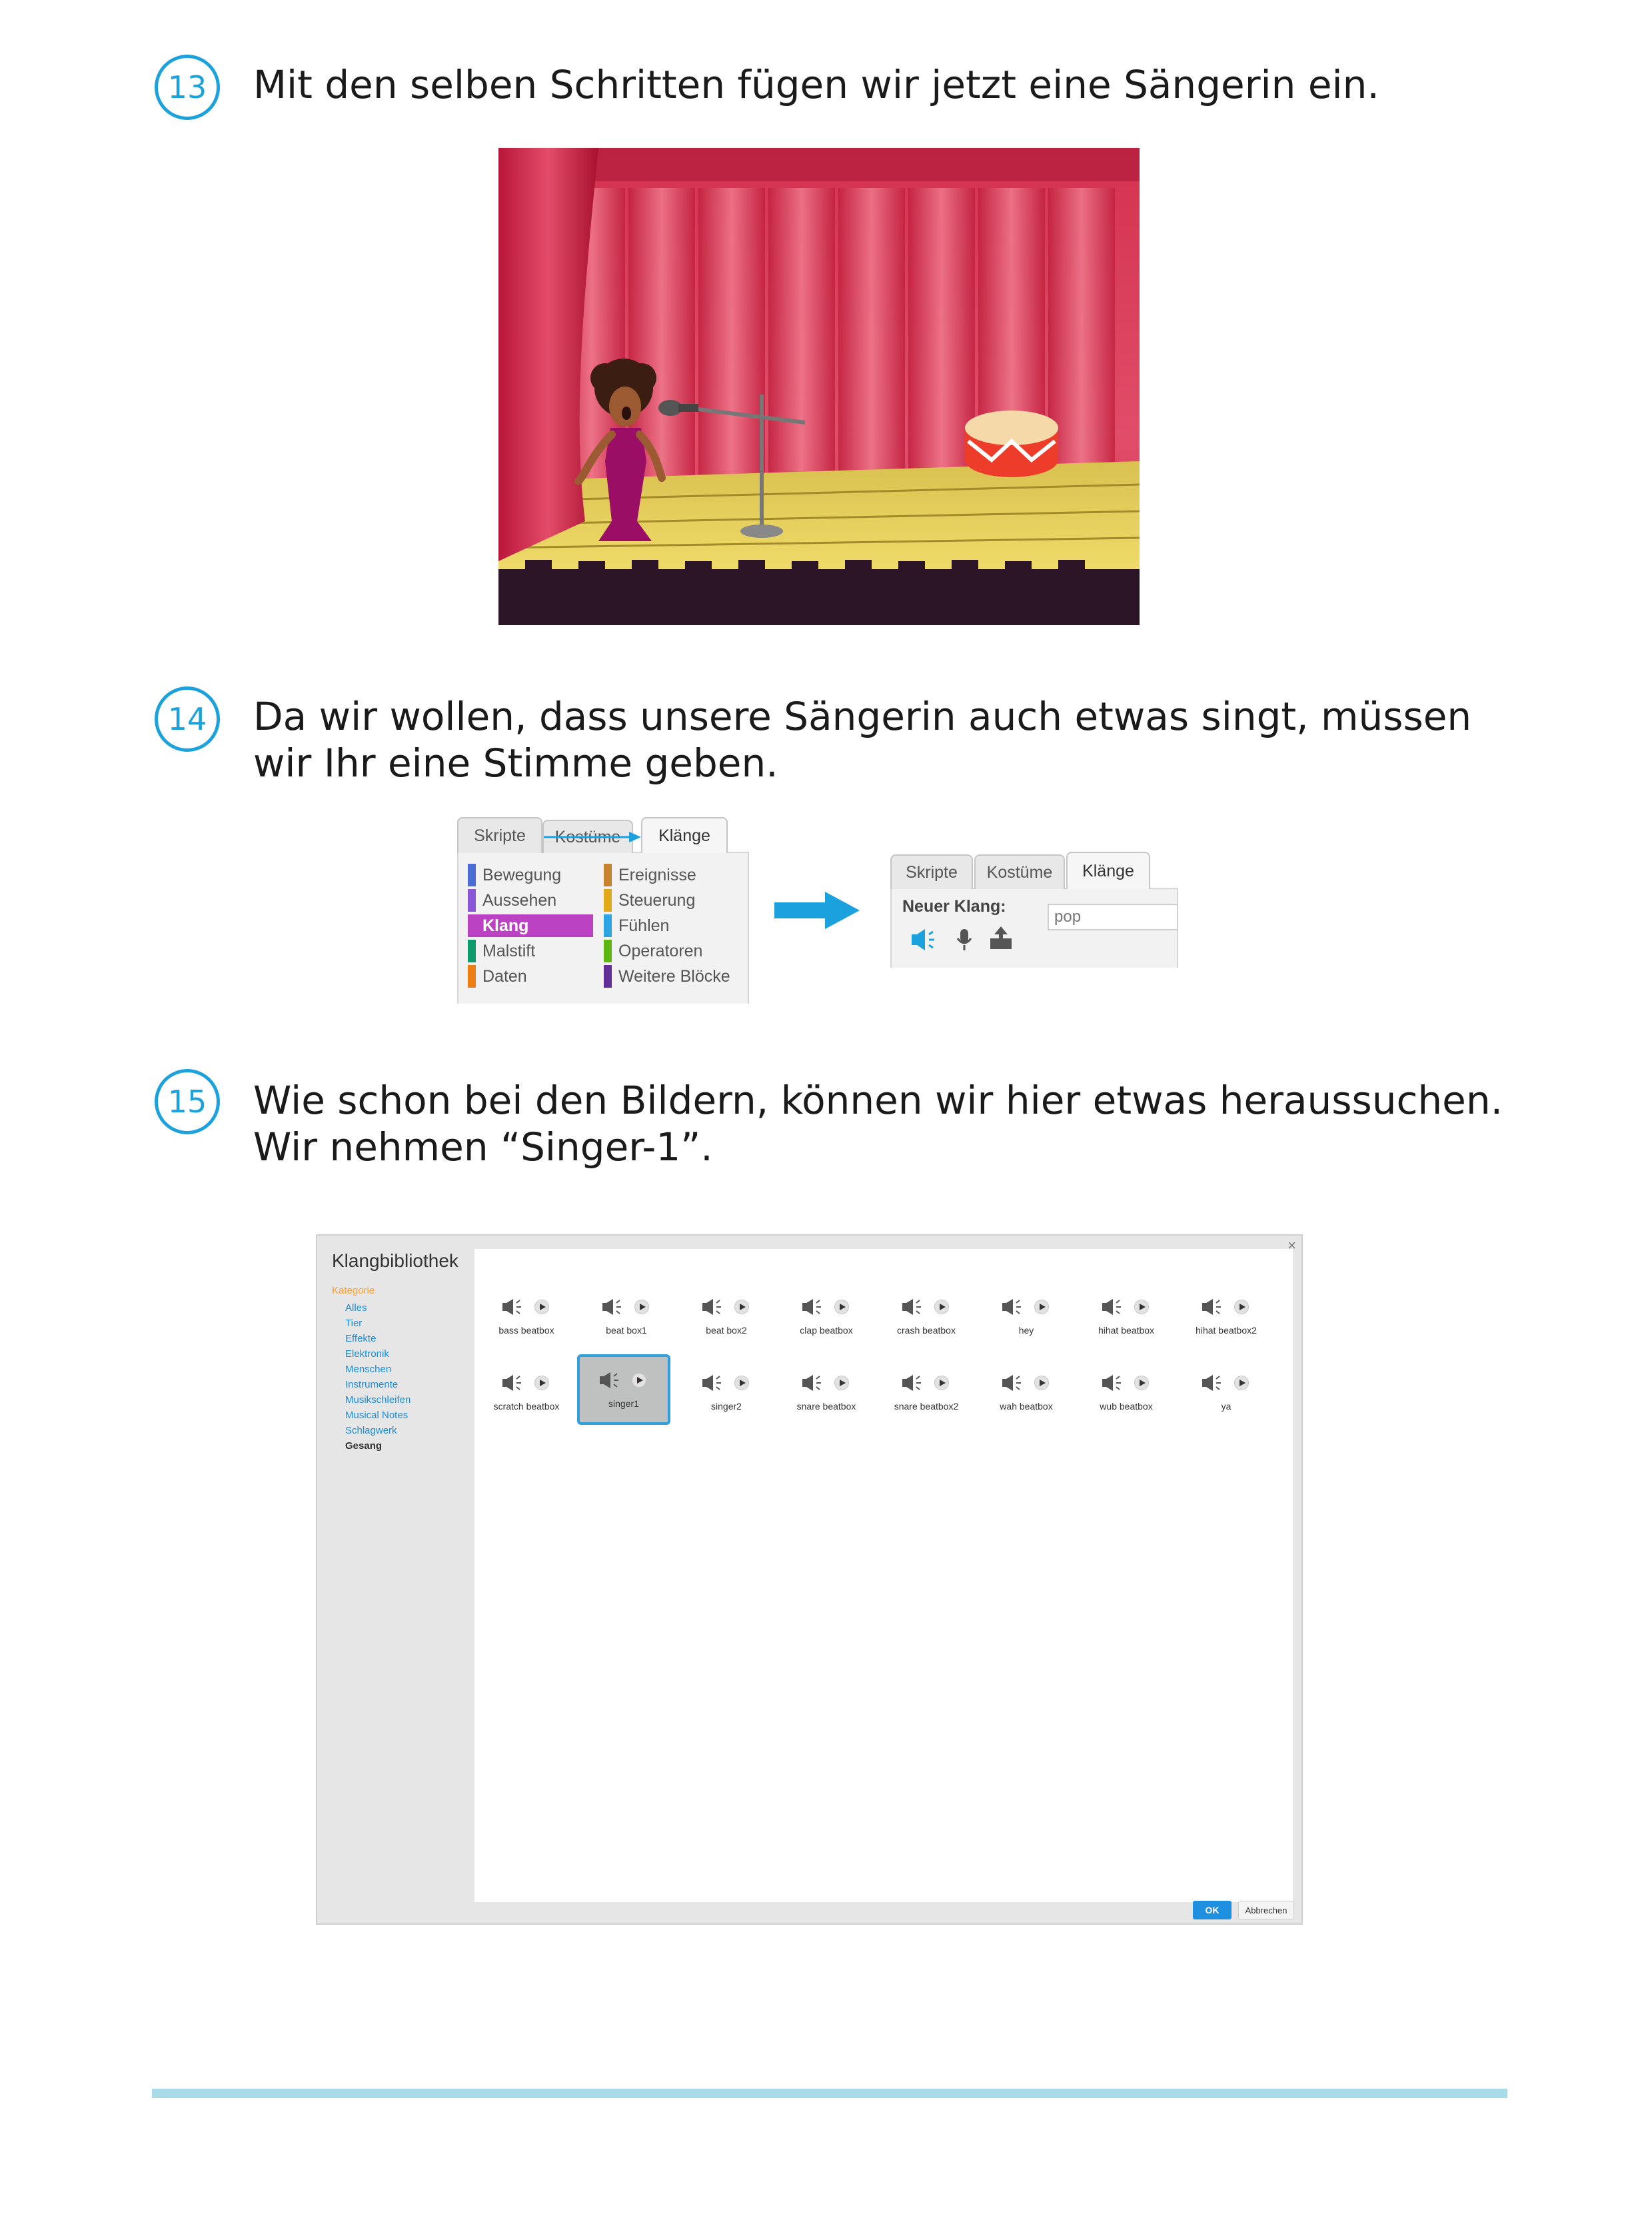  I want to click on tab-kostueme-2: Kostüme, so click(1019, 871).